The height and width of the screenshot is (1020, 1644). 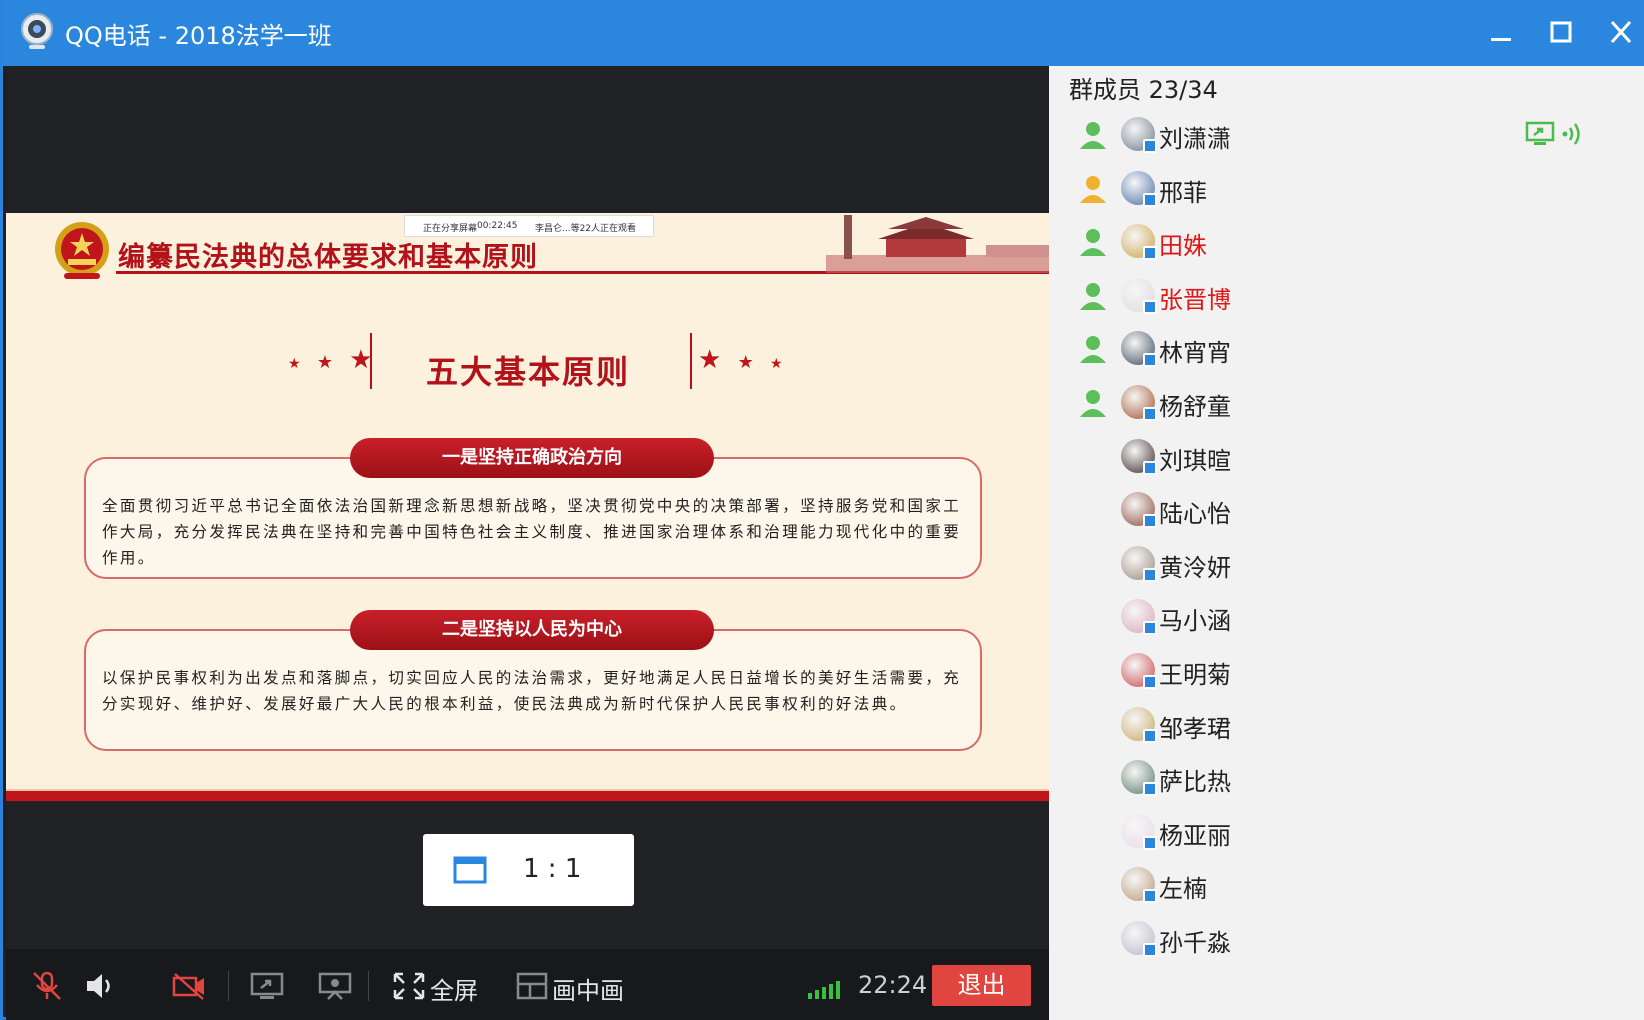 What do you see at coordinates (532, 986) in the screenshot?
I see `picture-in-picture-icon` at bounding box center [532, 986].